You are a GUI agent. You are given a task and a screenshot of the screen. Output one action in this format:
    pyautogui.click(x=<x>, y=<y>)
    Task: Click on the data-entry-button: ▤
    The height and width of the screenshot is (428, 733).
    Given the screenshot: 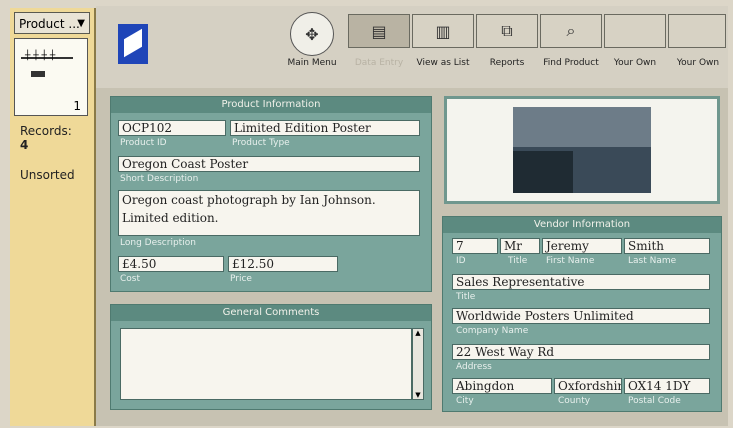 What is the action you would take?
    pyautogui.click(x=379, y=31)
    